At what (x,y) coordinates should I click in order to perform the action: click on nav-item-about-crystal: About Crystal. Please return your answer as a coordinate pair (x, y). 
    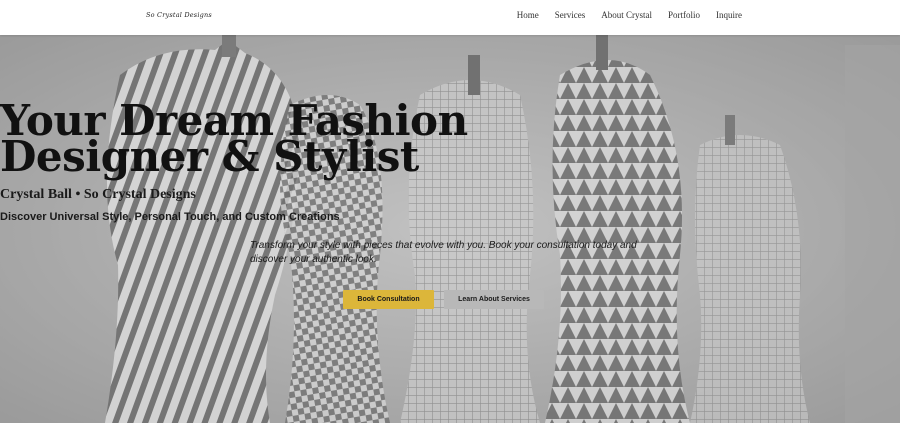
    Looking at the image, I should click on (626, 15).